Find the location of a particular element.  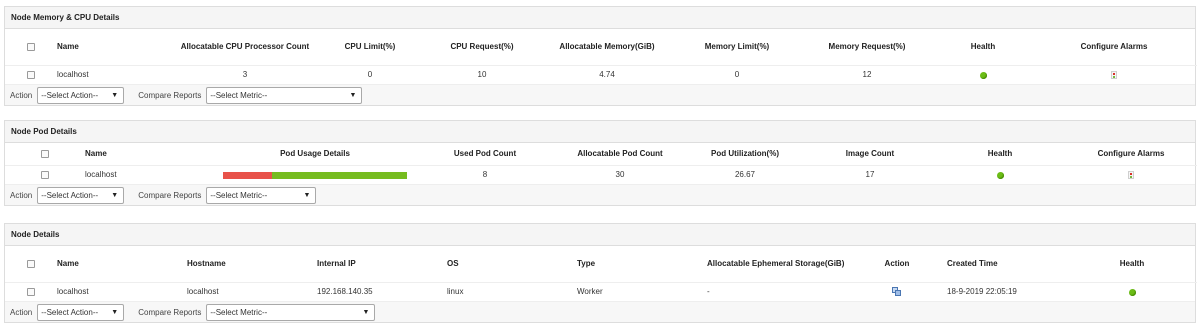

col-action: Action is located at coordinates (897, 263).